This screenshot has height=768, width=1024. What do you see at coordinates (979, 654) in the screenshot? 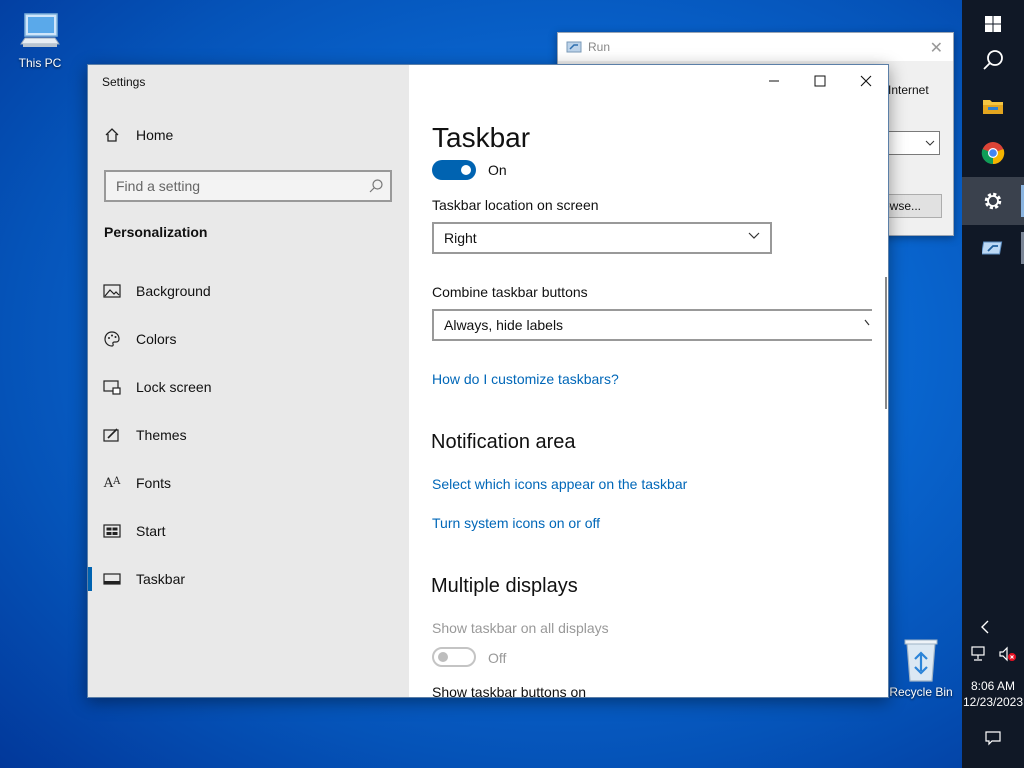
I see `network-icon` at bounding box center [979, 654].